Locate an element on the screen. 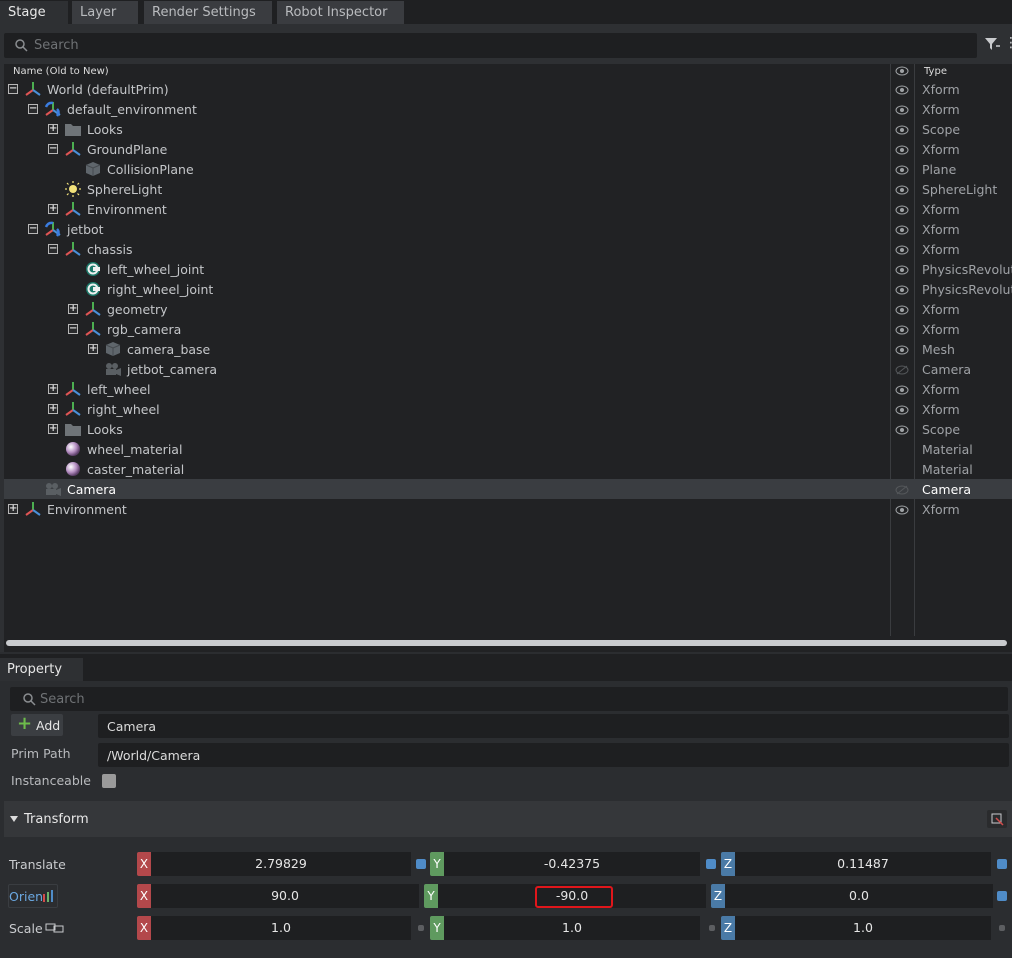  tab-robot-inspector: Robot Inspector is located at coordinates (340, 12).